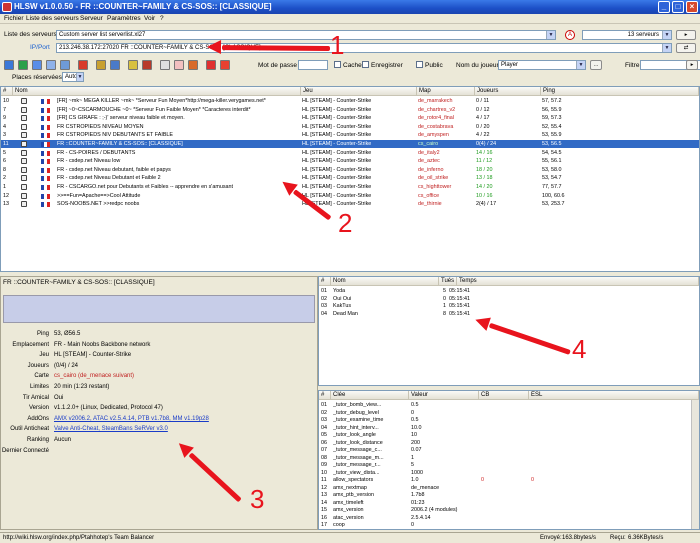  Describe the element at coordinates (508, 91) in the screenshot. I see `col-header-players: Joueurs` at that location.